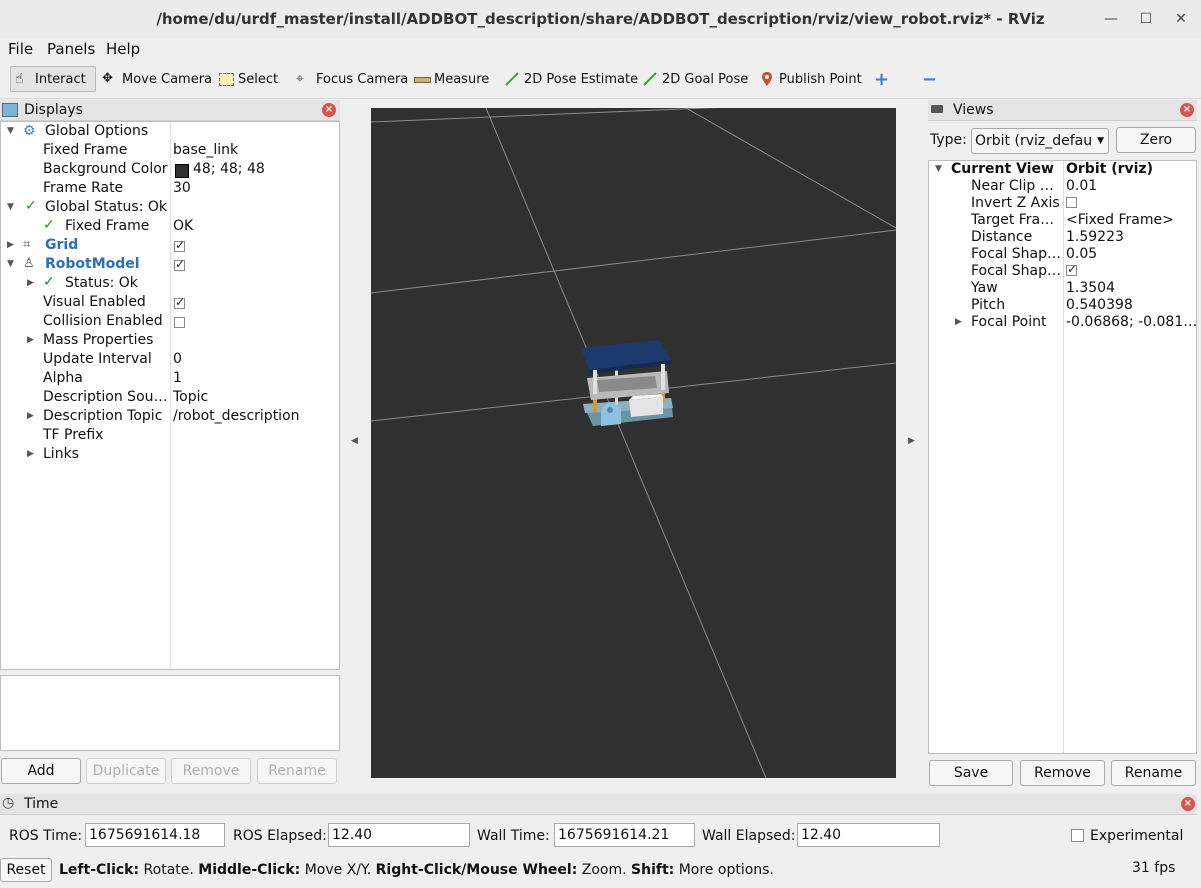 This screenshot has width=1201, height=888. What do you see at coordinates (170, 132) in the screenshot?
I see `tree-row-global-options: ▼ ⚙ Global Options` at bounding box center [170, 132].